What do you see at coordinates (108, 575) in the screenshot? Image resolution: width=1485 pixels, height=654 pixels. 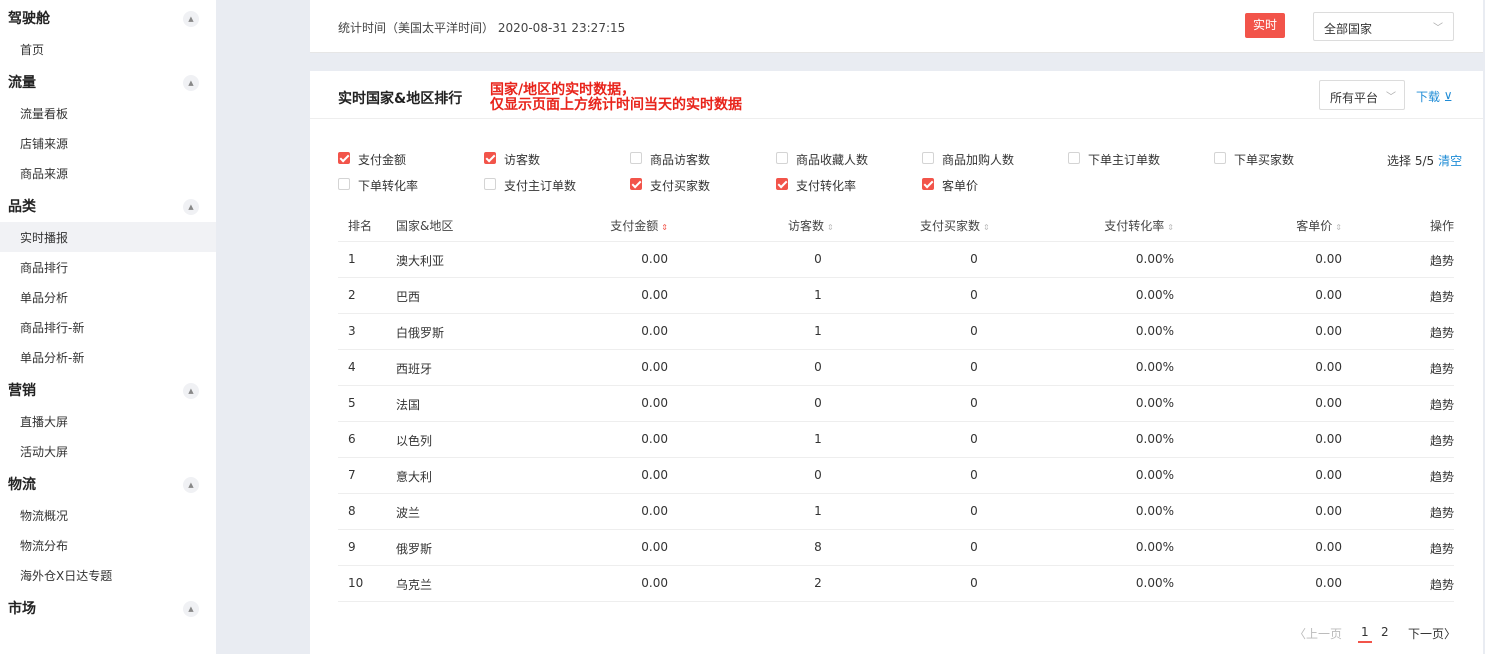 I see `sidebar-item: 海外仓X日达专题` at bounding box center [108, 575].